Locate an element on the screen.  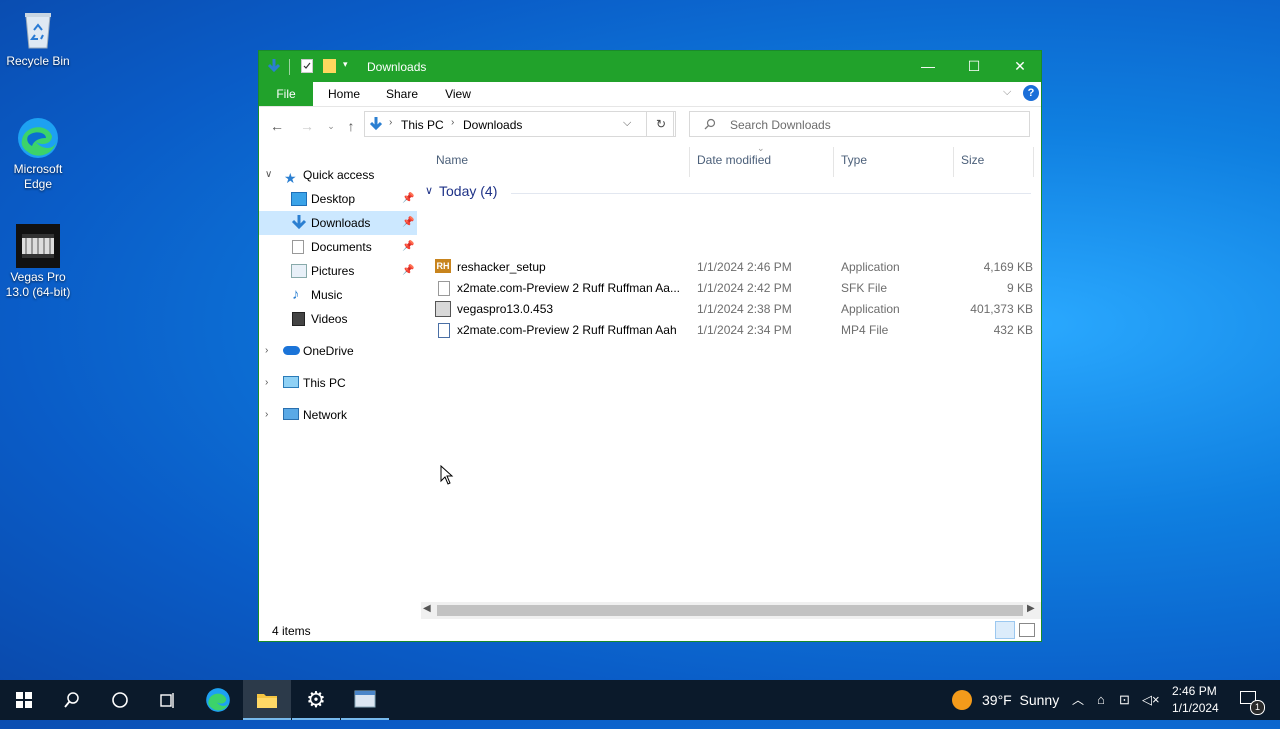
file-name: reshacker_setup is located at coordinates (501, 267).